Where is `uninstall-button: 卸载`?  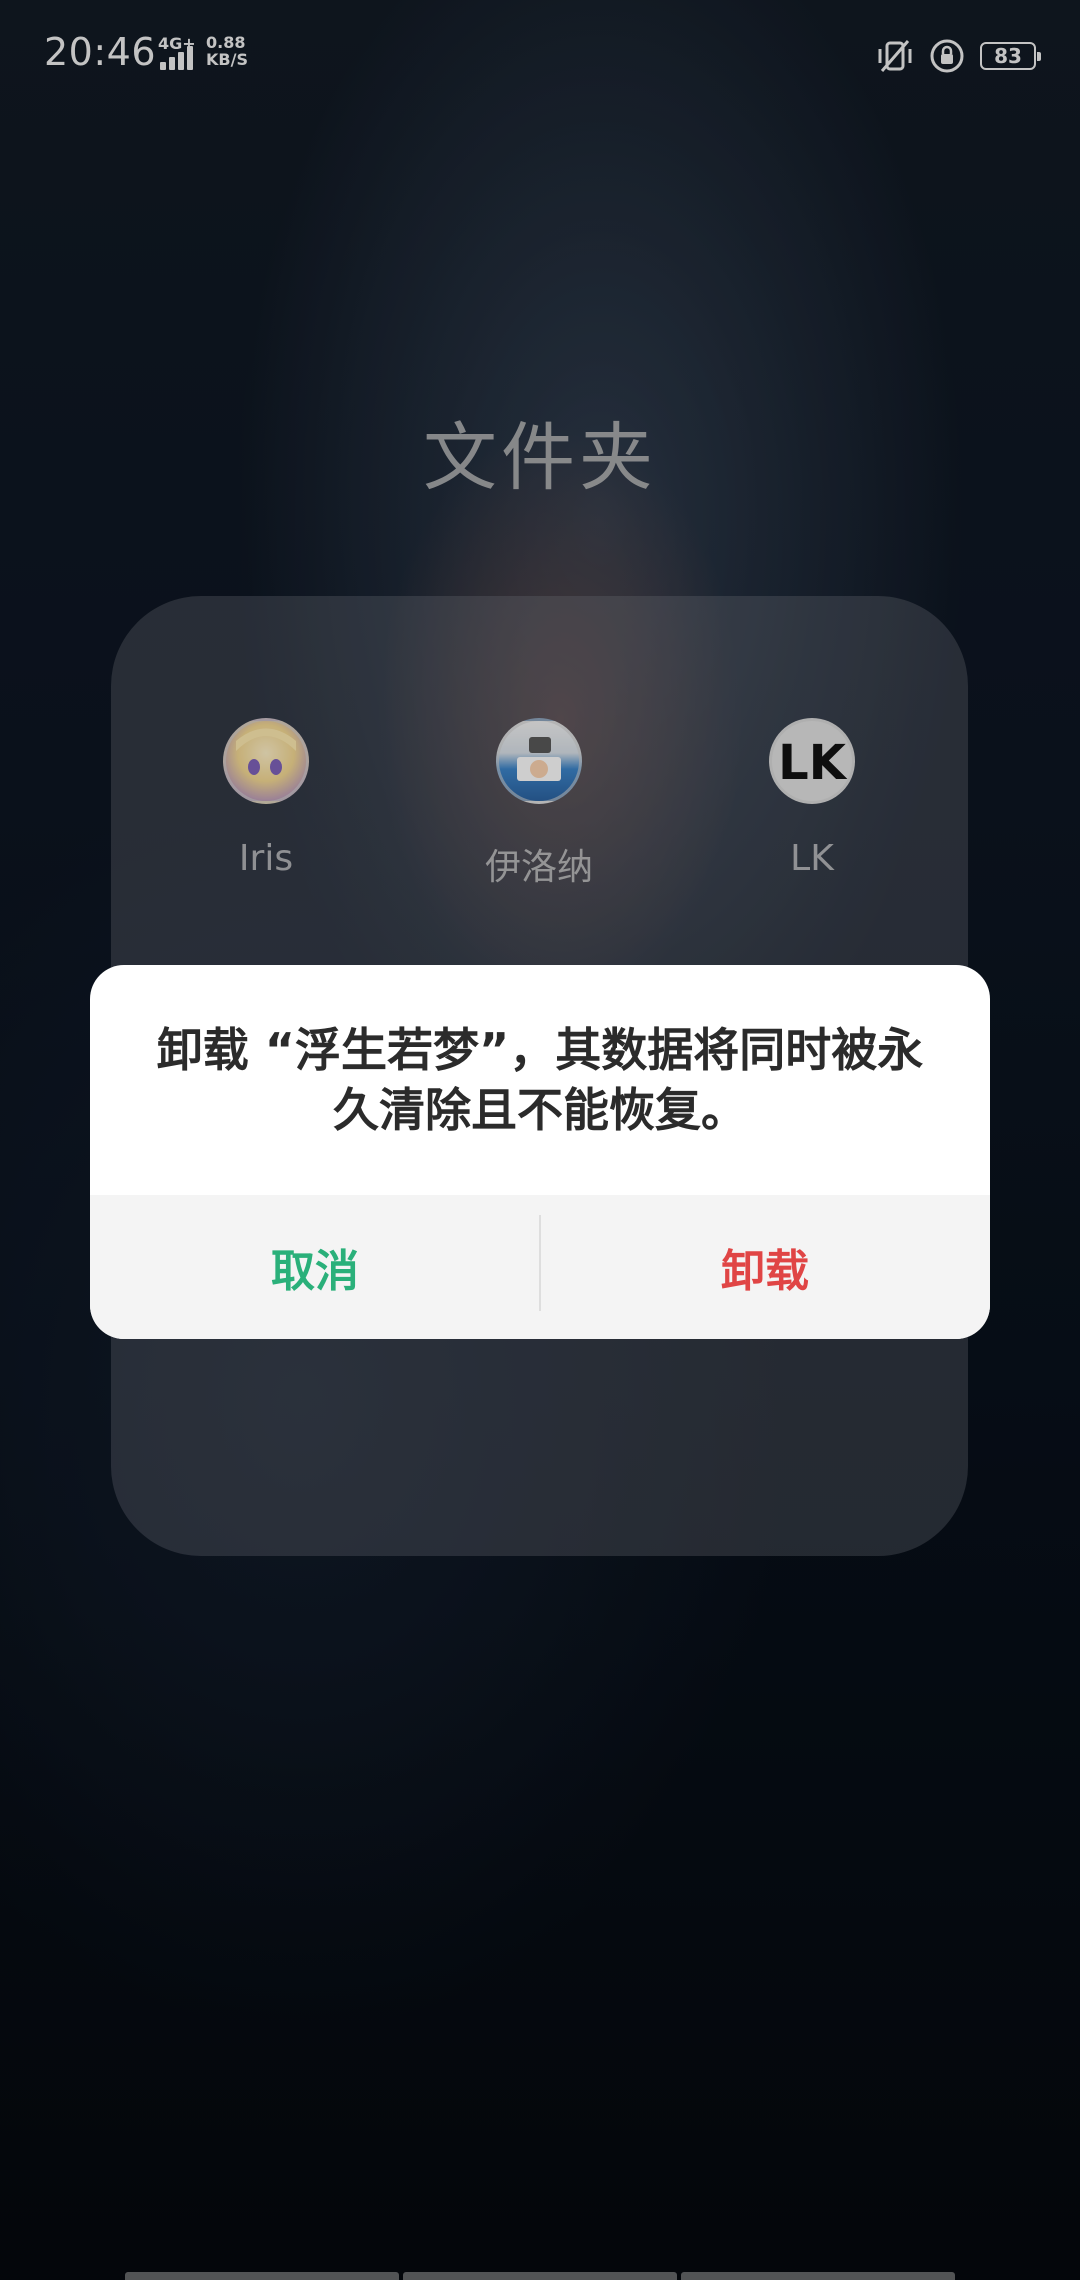 uninstall-button: 卸载 is located at coordinates (765, 1267).